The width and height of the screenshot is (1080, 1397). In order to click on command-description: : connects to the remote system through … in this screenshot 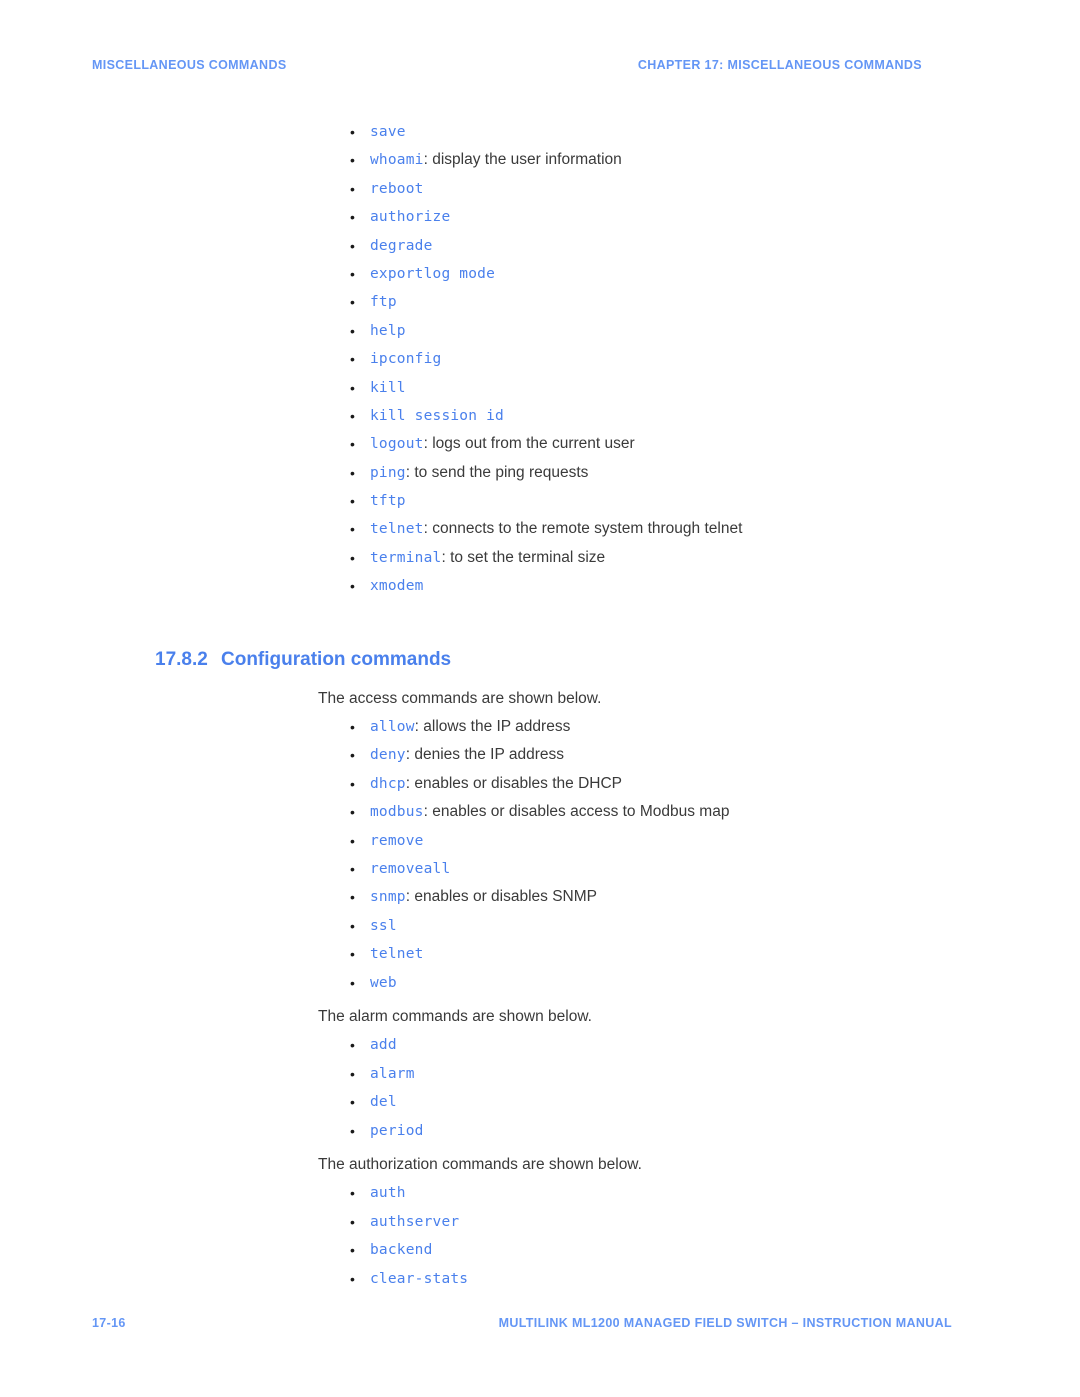, I will do `click(583, 529)`.